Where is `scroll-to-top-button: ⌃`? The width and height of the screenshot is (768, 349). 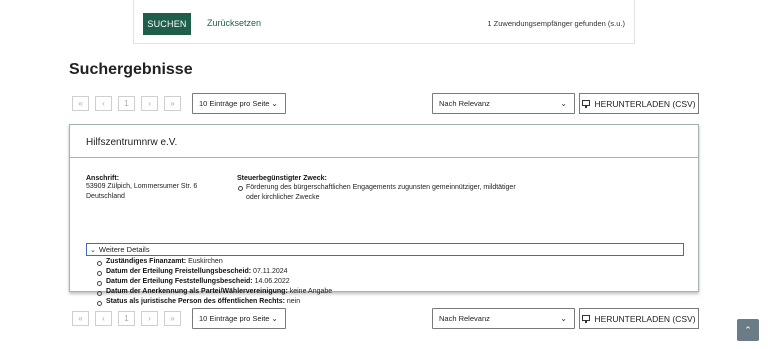 scroll-to-top-button: ⌃ is located at coordinates (748, 330).